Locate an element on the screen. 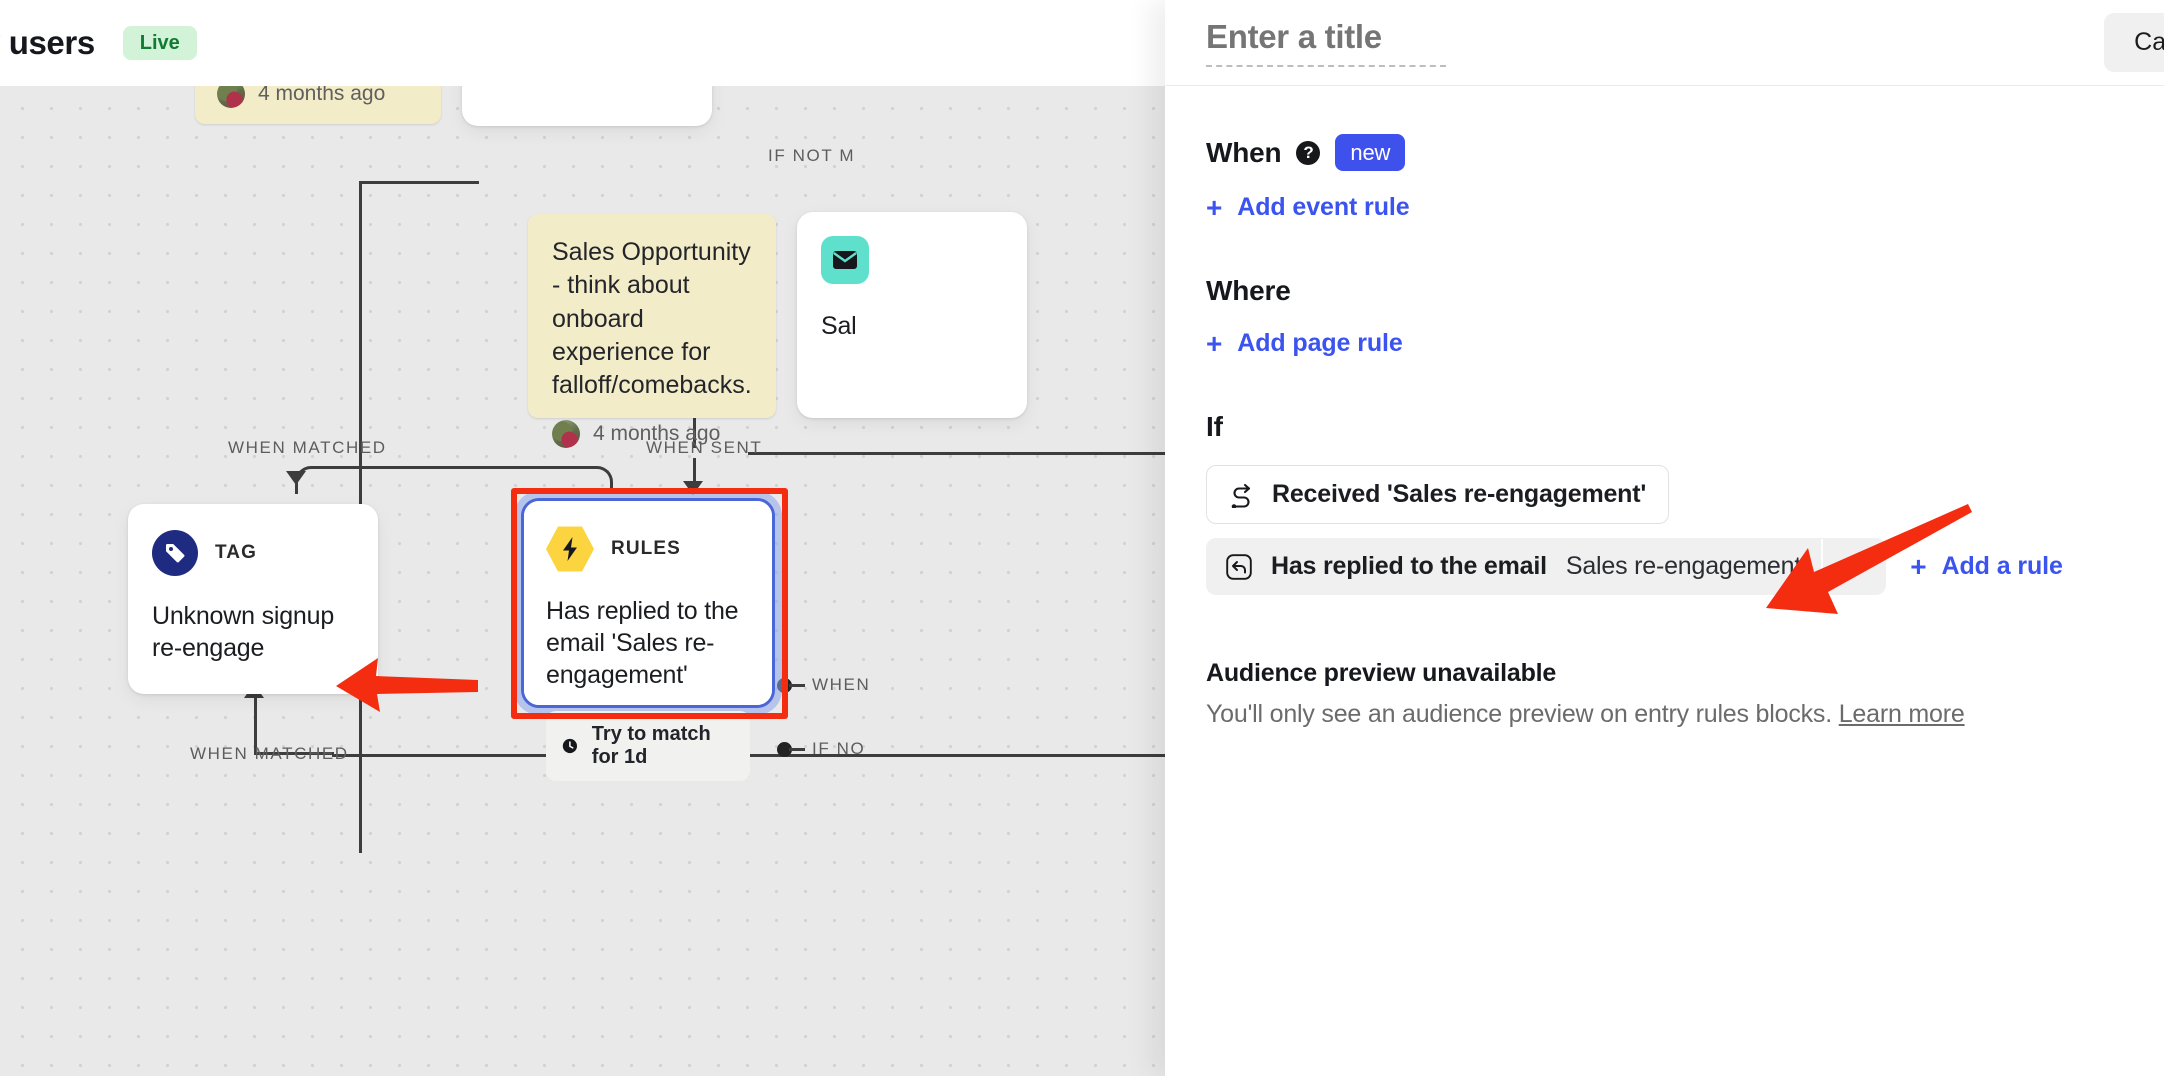  node-email-title: Sal is located at coordinates (839, 326).